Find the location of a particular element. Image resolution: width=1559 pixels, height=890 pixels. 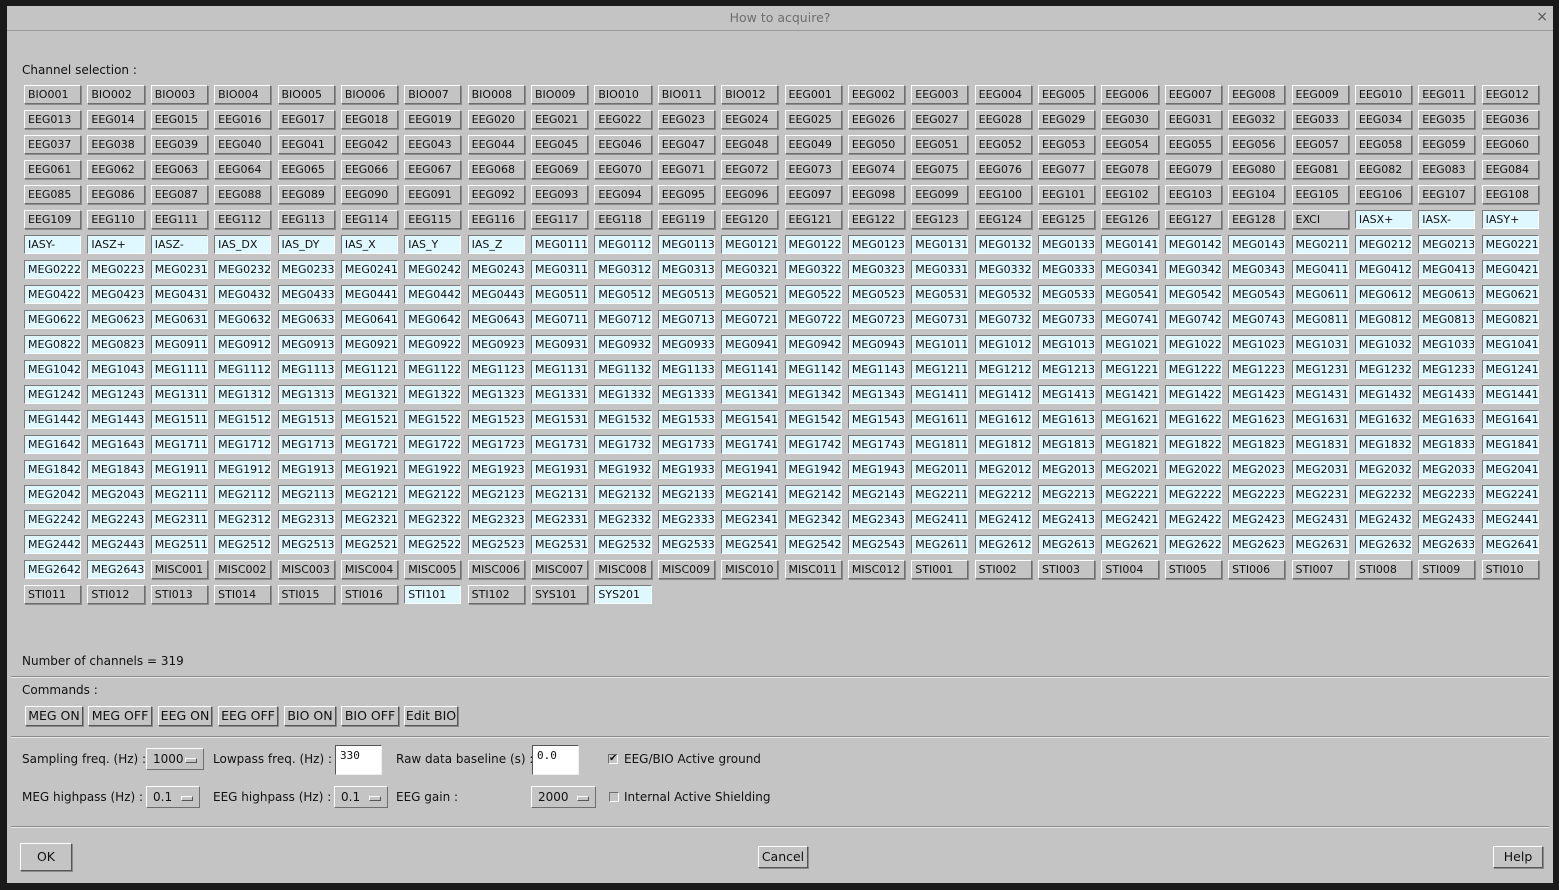

channel-toggle-exci: EXCI is located at coordinates (1320, 219).